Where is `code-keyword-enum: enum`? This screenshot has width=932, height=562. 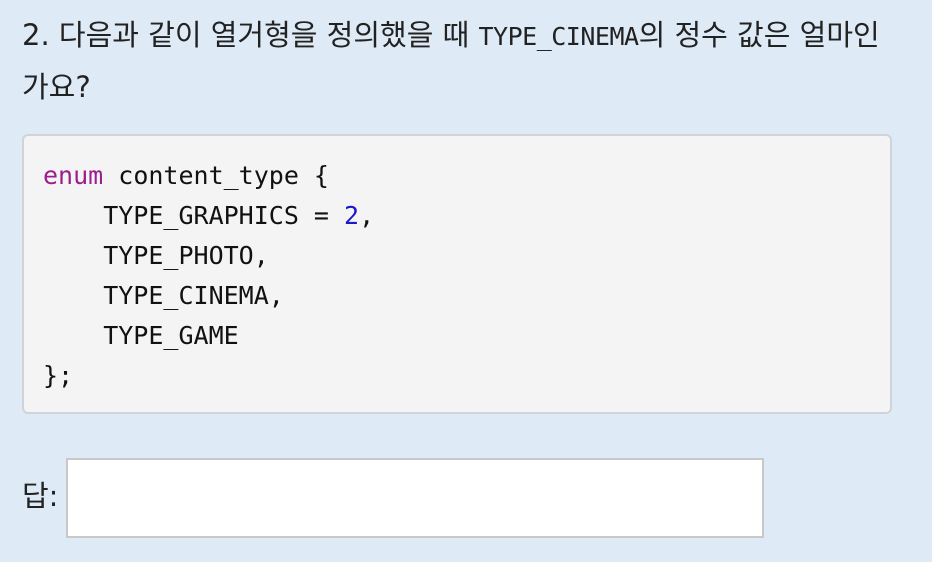
code-keyword-enum: enum is located at coordinates (73, 175).